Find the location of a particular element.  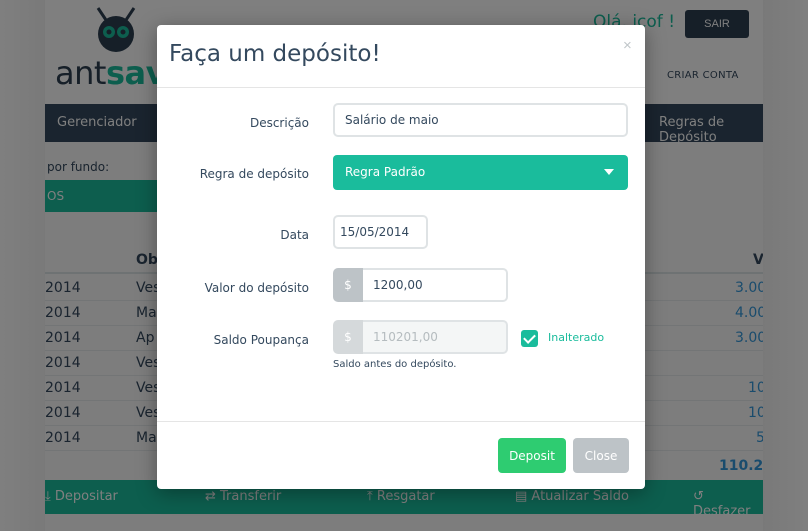

deposit-rule-select: Regra Padrão is located at coordinates (480, 172).